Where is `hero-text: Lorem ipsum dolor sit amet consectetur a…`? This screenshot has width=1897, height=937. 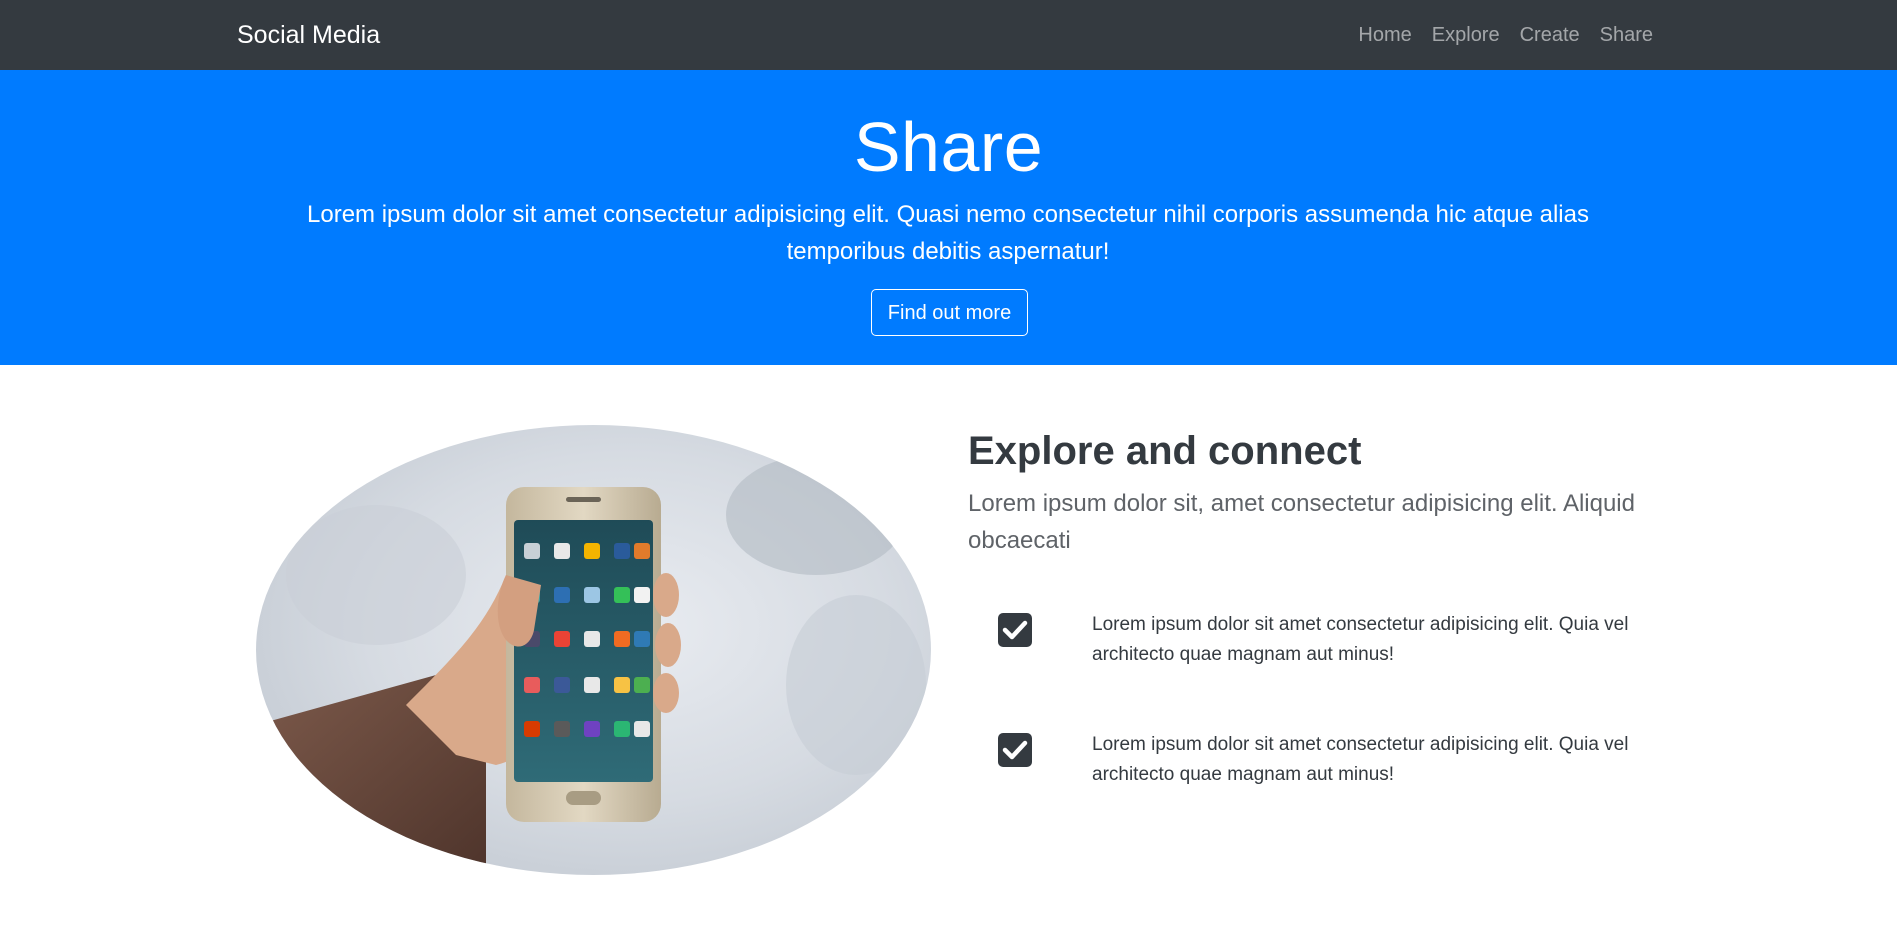
hero-text: Lorem ipsum dolor sit amet consectetur a… is located at coordinates (948, 233).